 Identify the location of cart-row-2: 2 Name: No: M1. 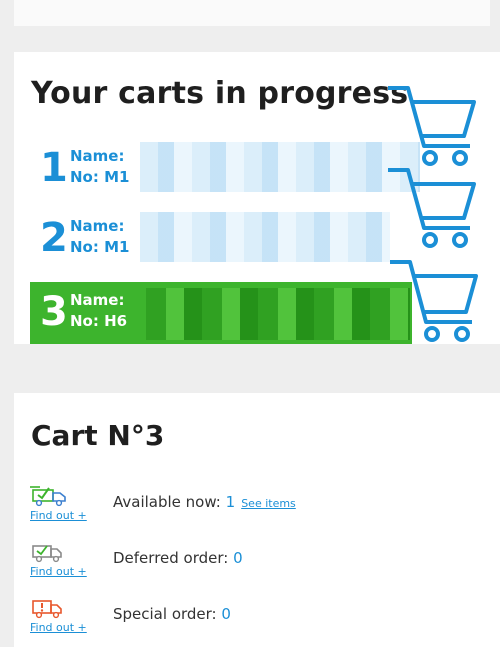
(220, 237).